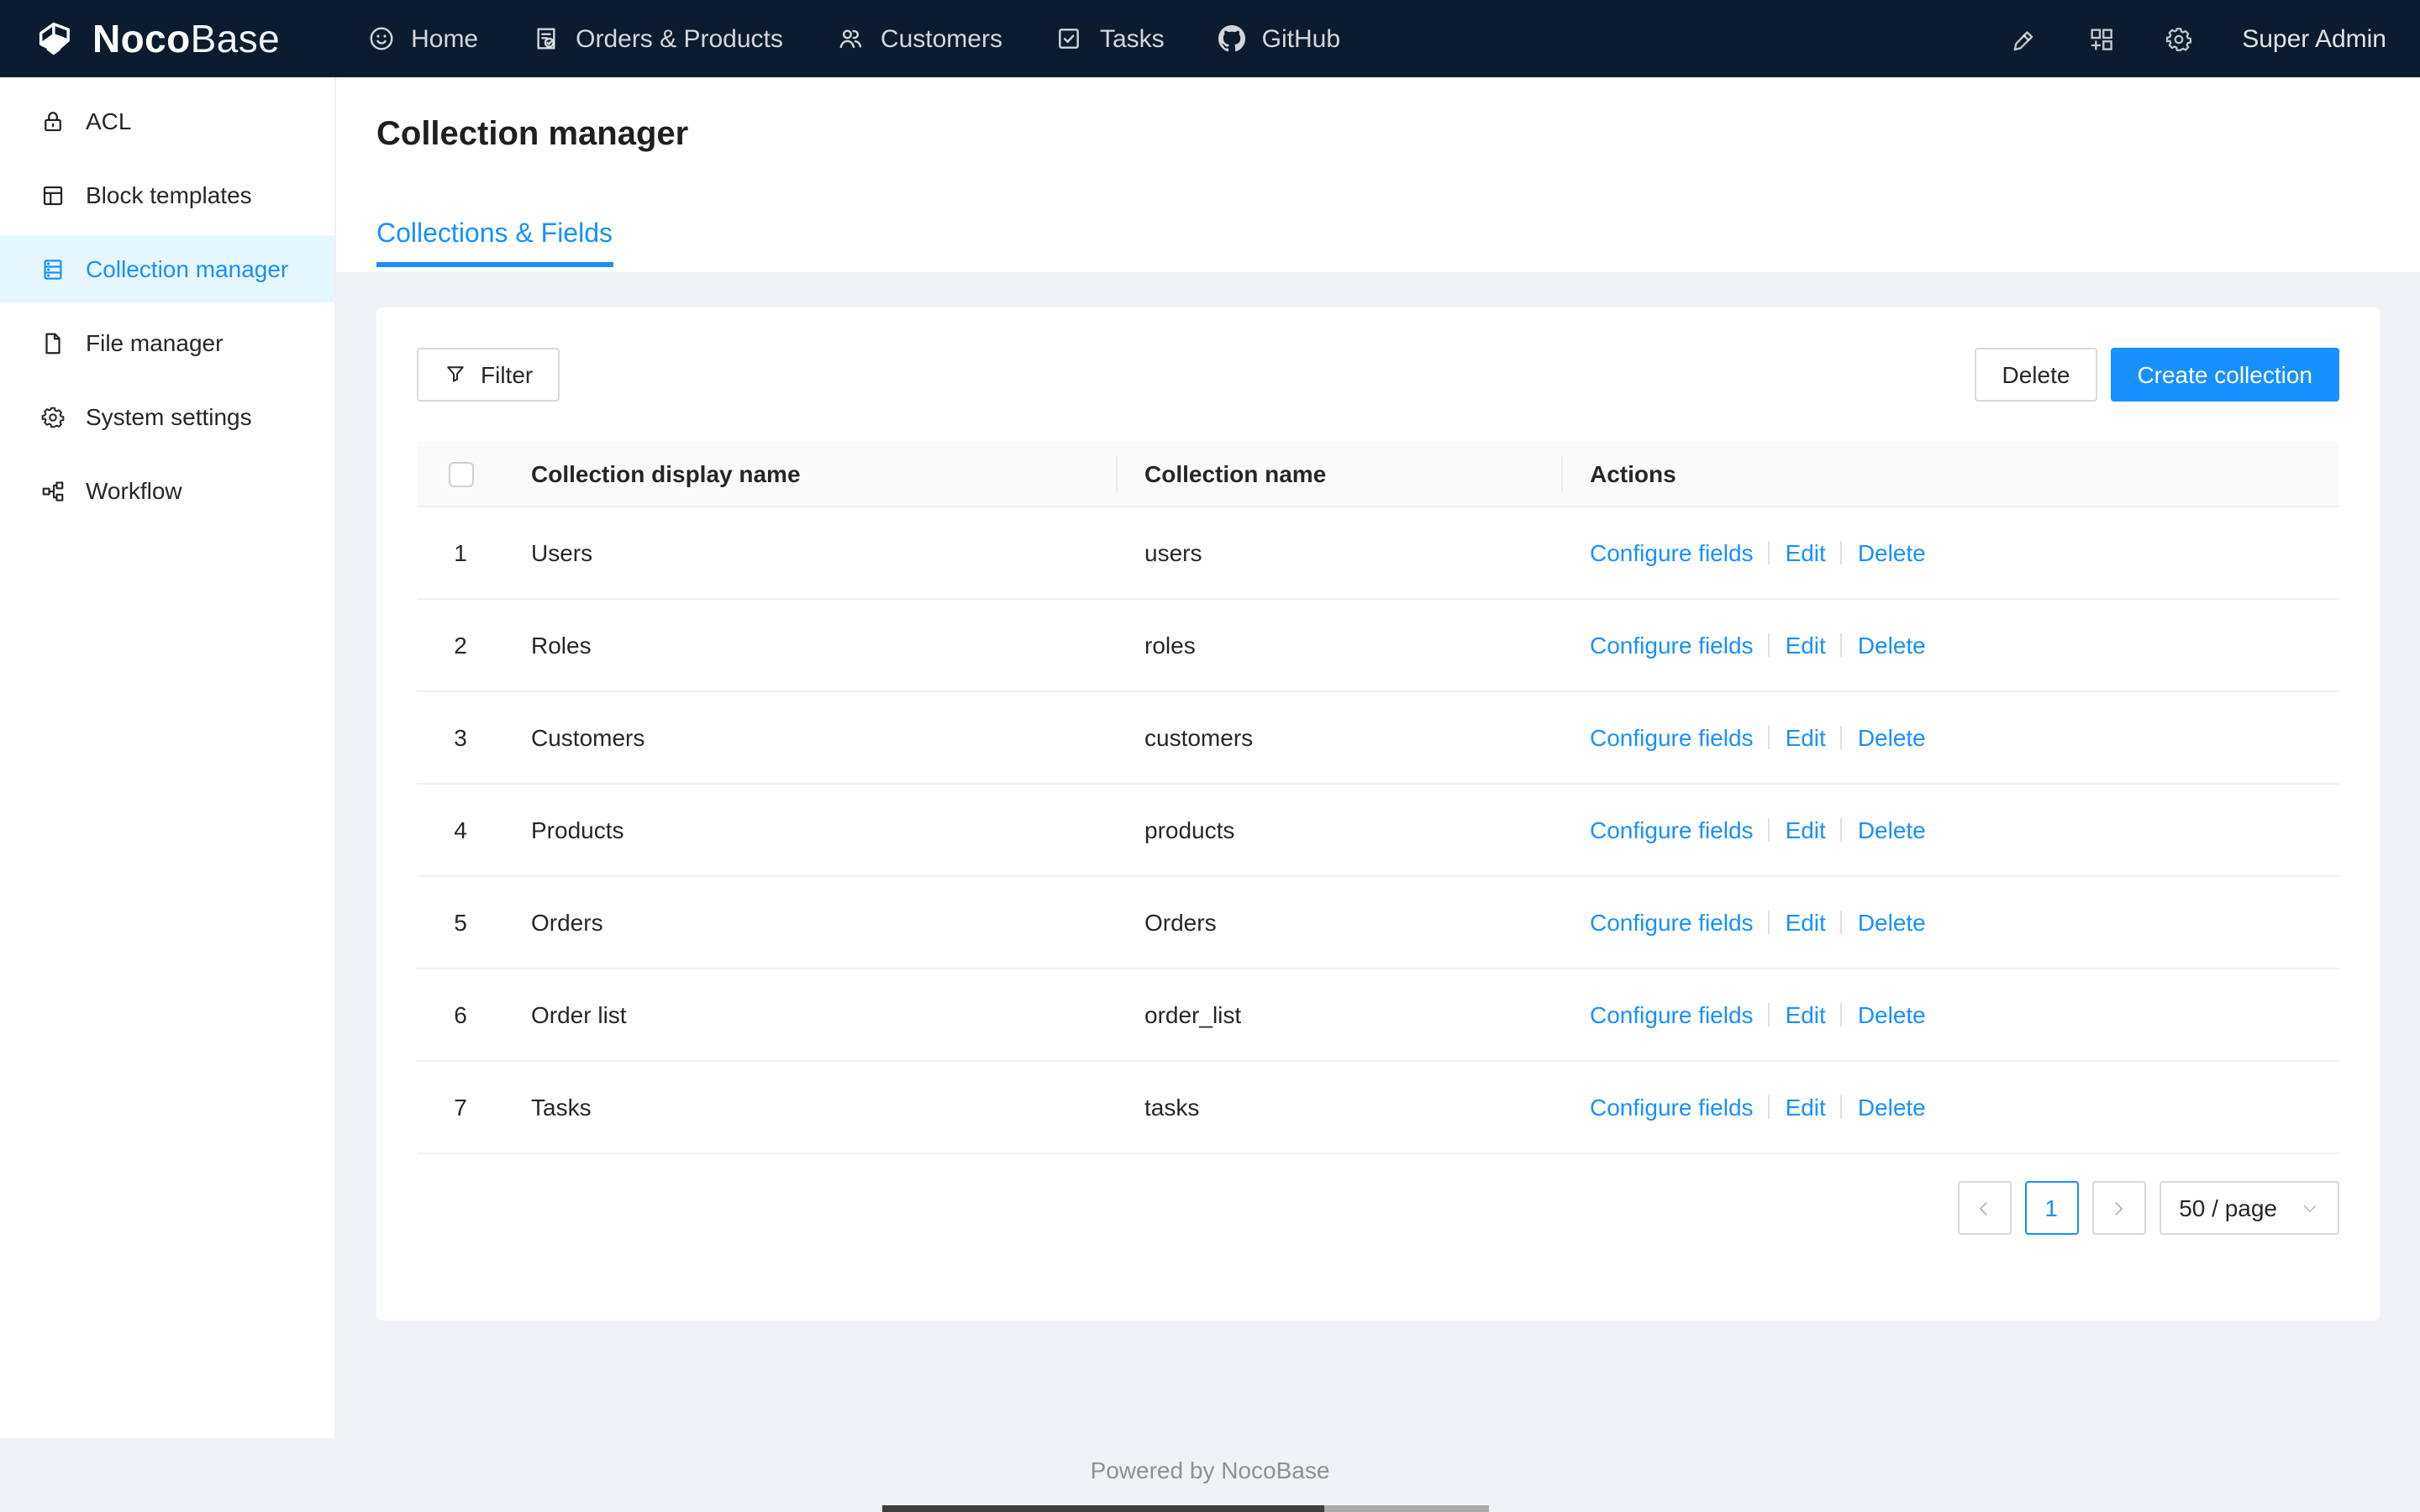 The height and width of the screenshot is (1512, 2420). Describe the element at coordinates (1210, 1470) in the screenshot. I see `powered-by-footer: Powered by NocoBase` at that location.